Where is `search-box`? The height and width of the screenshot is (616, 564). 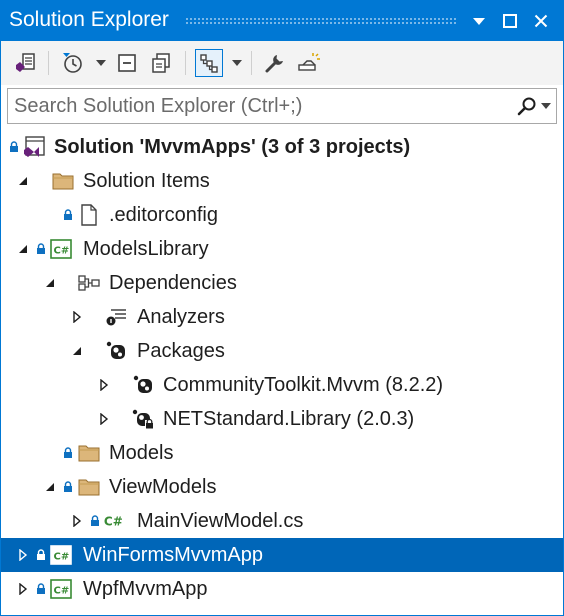 search-box is located at coordinates (282, 106).